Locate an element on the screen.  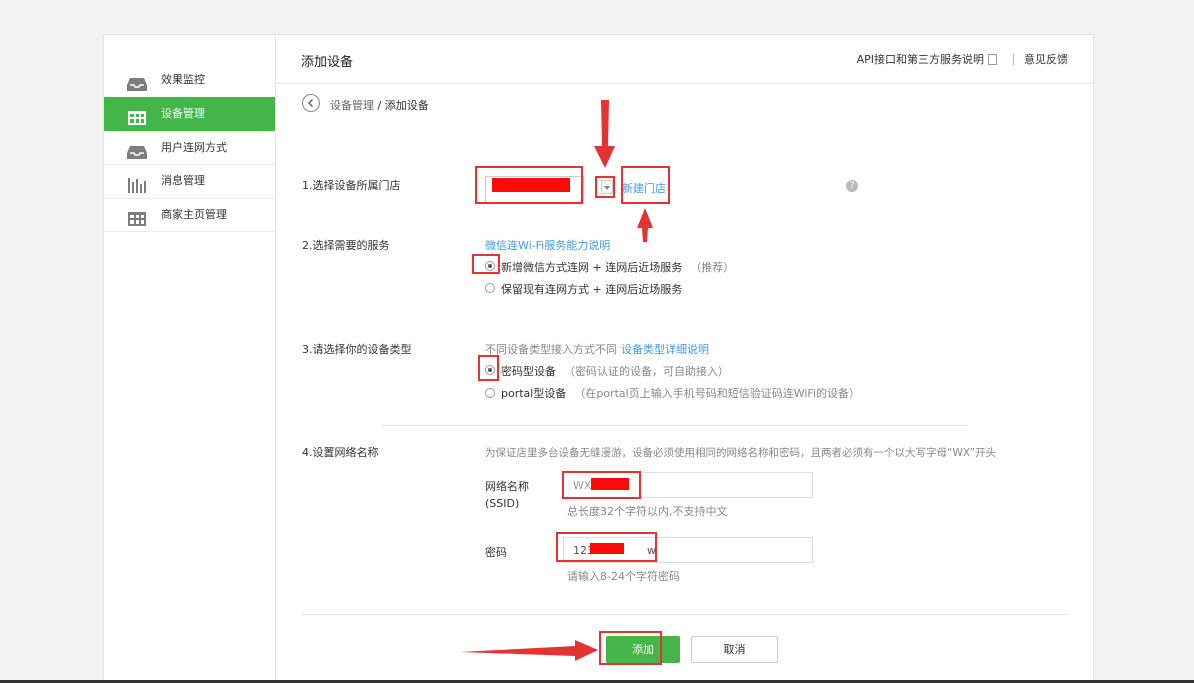
header-divider is located at coordinates (1013, 59).